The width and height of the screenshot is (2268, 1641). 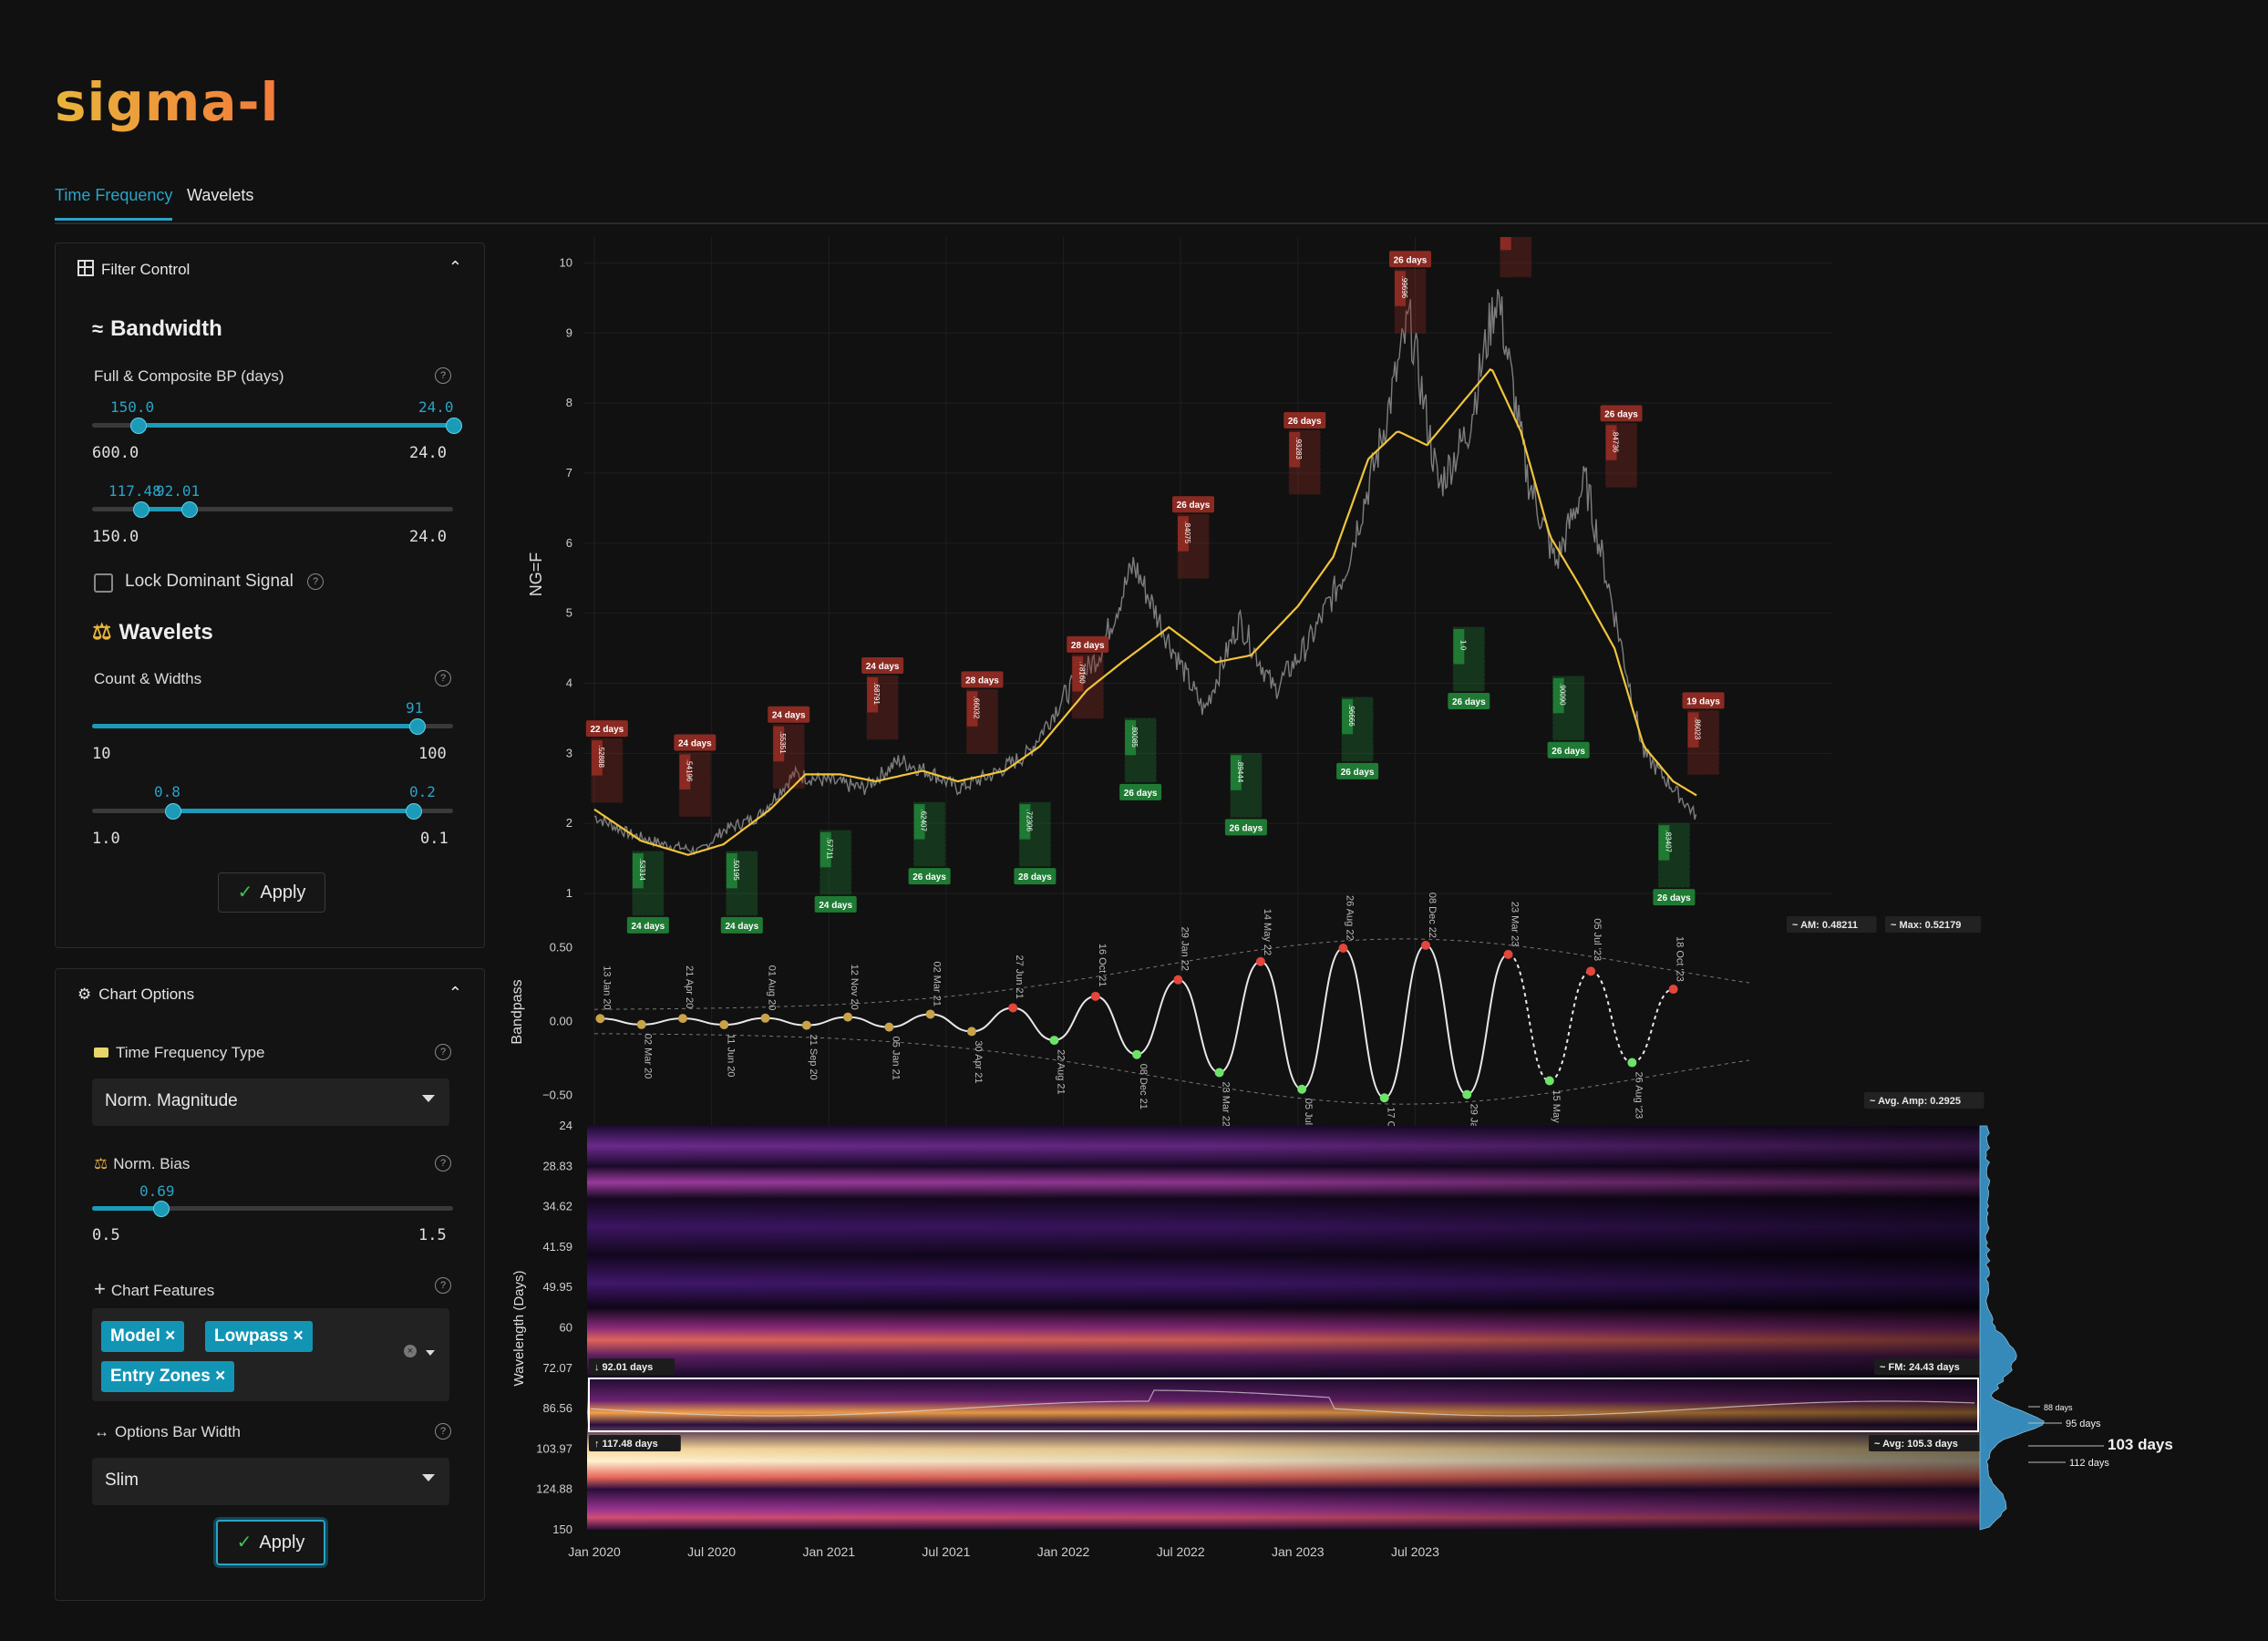 I want to click on price-y-tick: 8, so click(x=569, y=402).